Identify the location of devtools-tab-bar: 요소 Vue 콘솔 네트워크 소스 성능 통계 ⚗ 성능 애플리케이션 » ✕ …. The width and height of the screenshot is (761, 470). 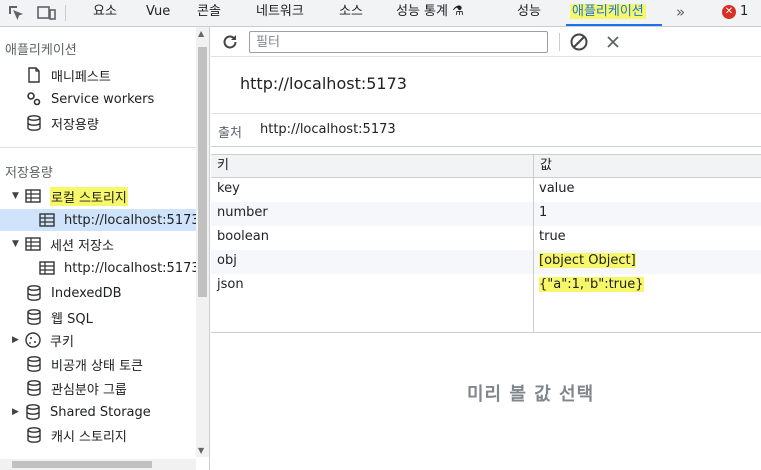
(380, 13).